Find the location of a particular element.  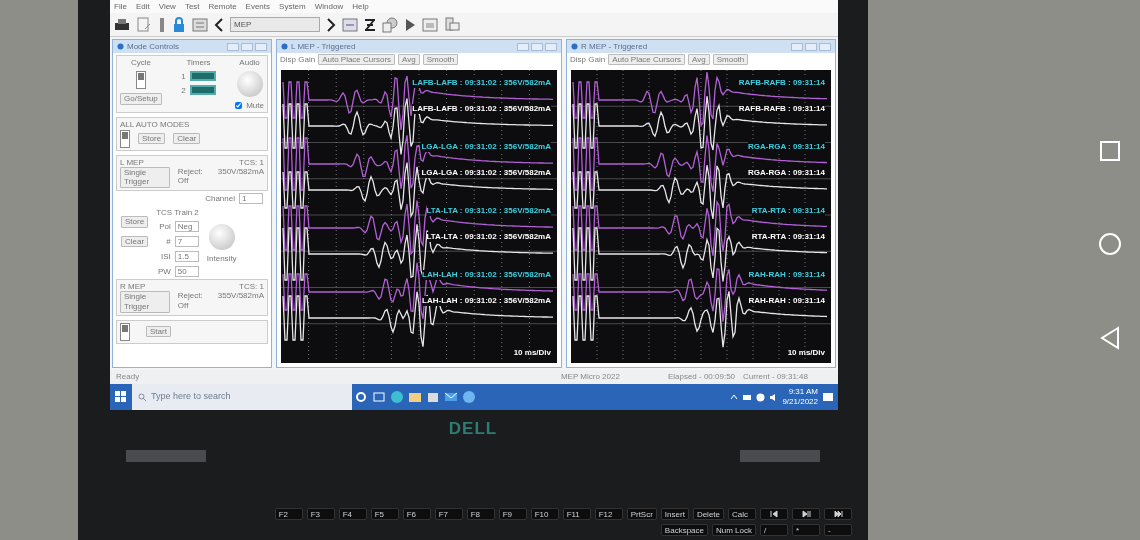

mode-dropdown: MEP is located at coordinates (275, 24).